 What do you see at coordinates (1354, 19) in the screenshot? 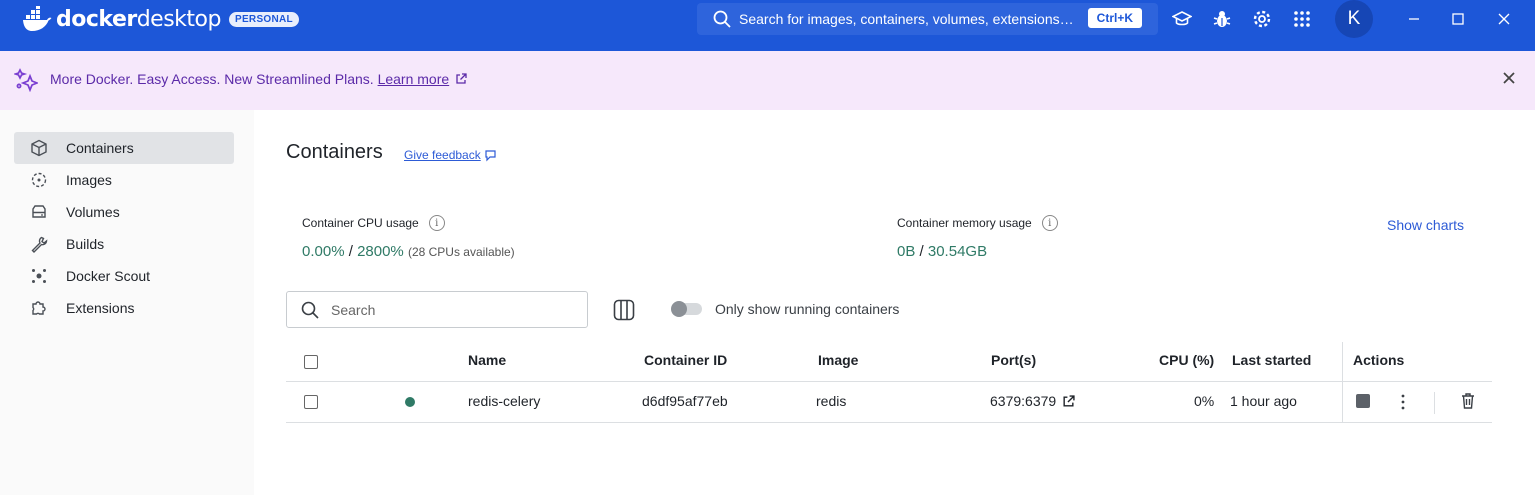
I see `user-avatar: K` at bounding box center [1354, 19].